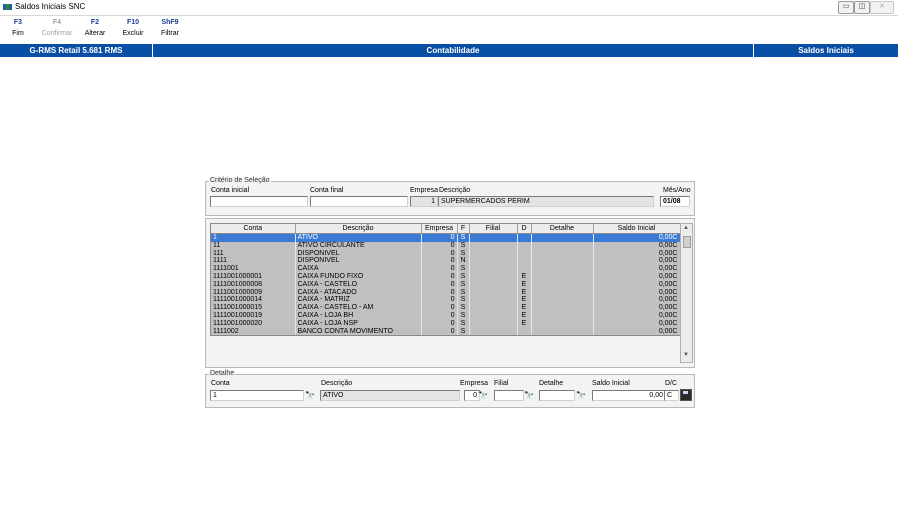  Describe the element at coordinates (253, 229) in the screenshot. I see `col-header-conta: Conta` at that location.